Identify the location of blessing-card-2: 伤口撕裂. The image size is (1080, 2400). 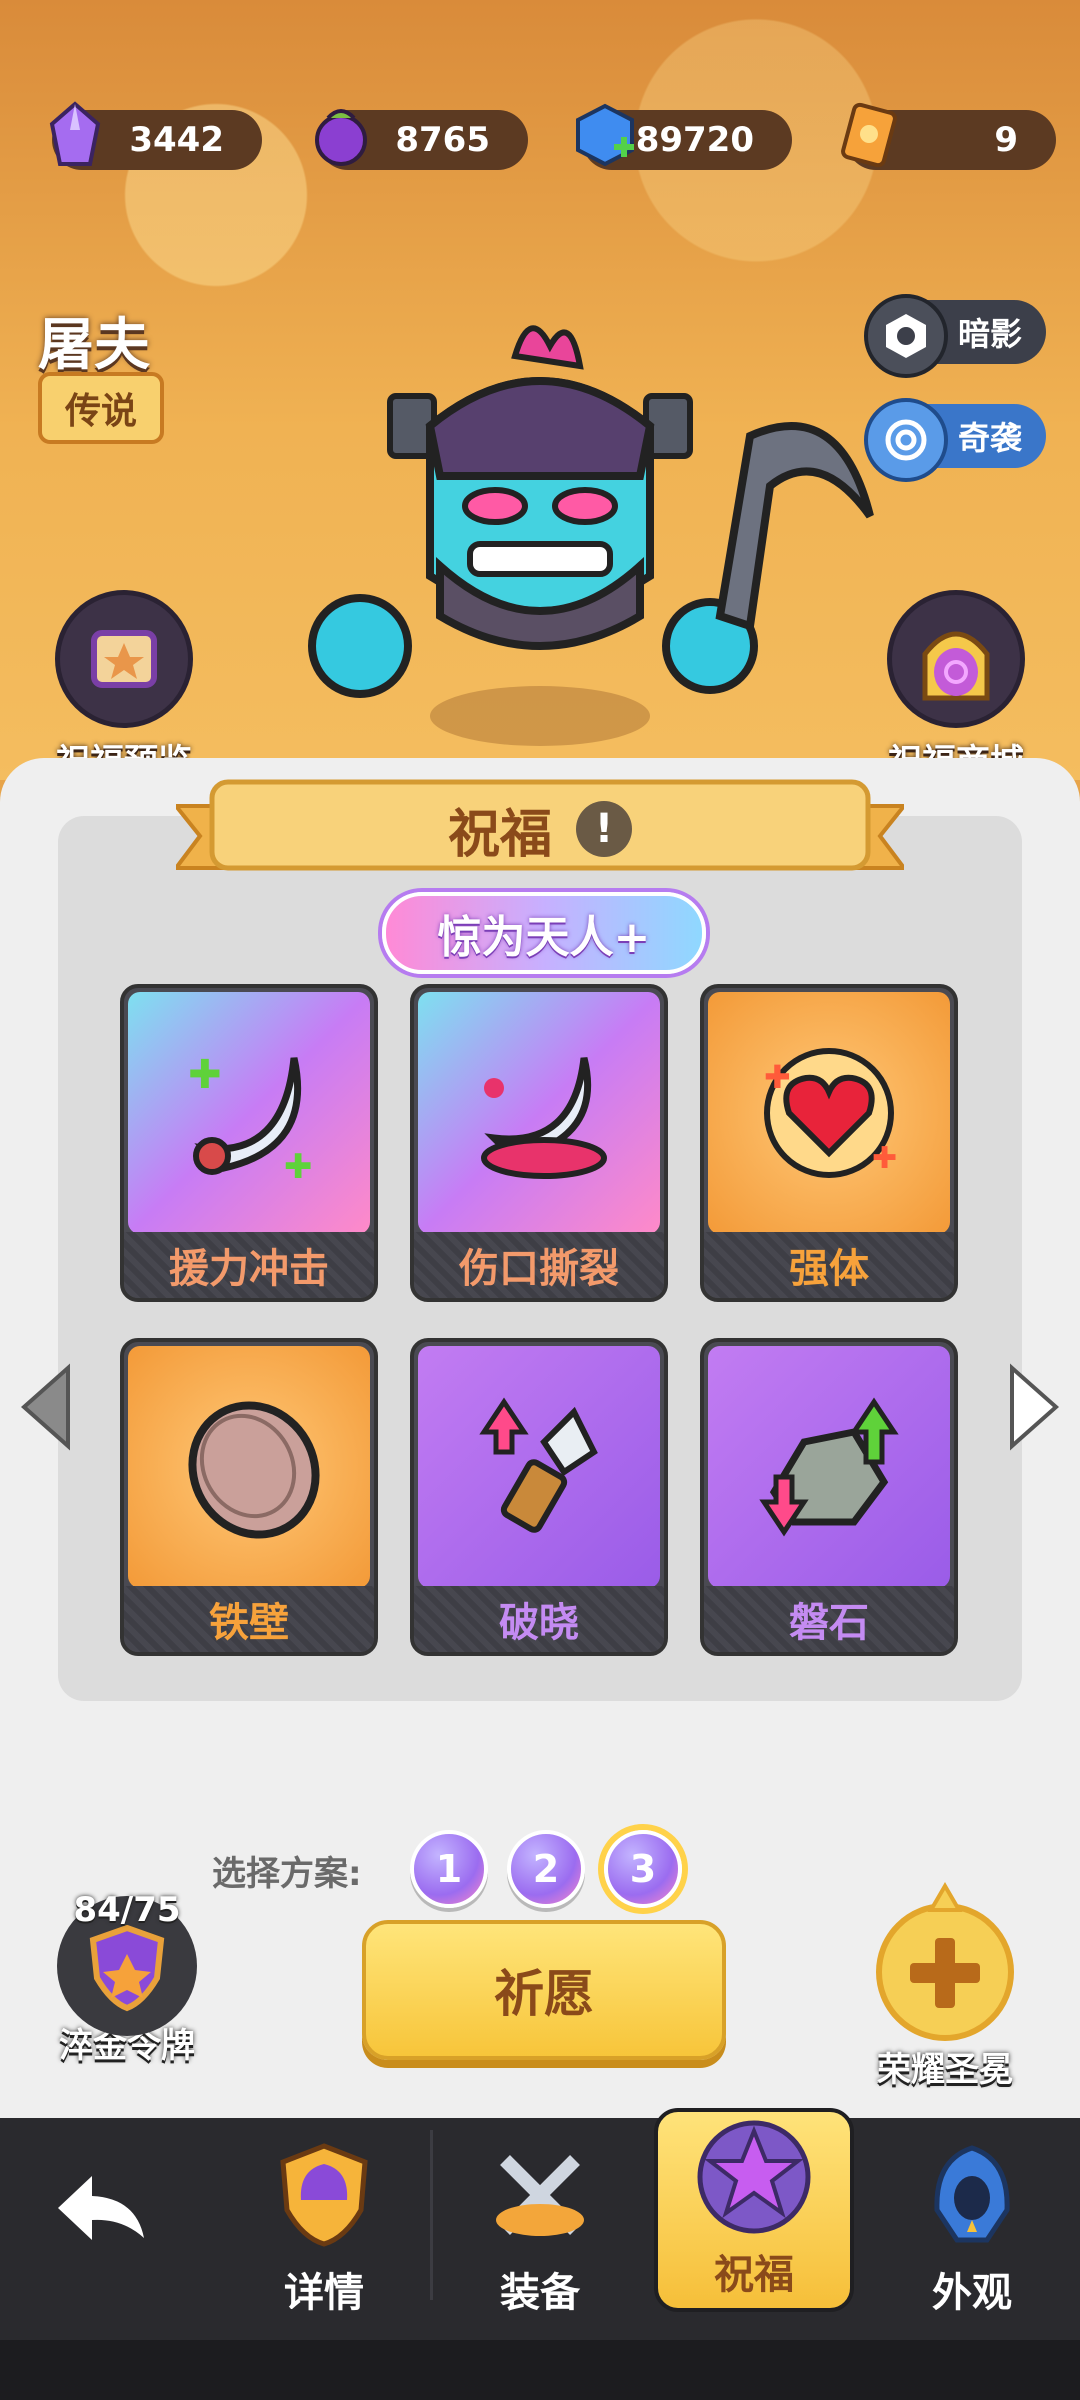
(539, 1143).